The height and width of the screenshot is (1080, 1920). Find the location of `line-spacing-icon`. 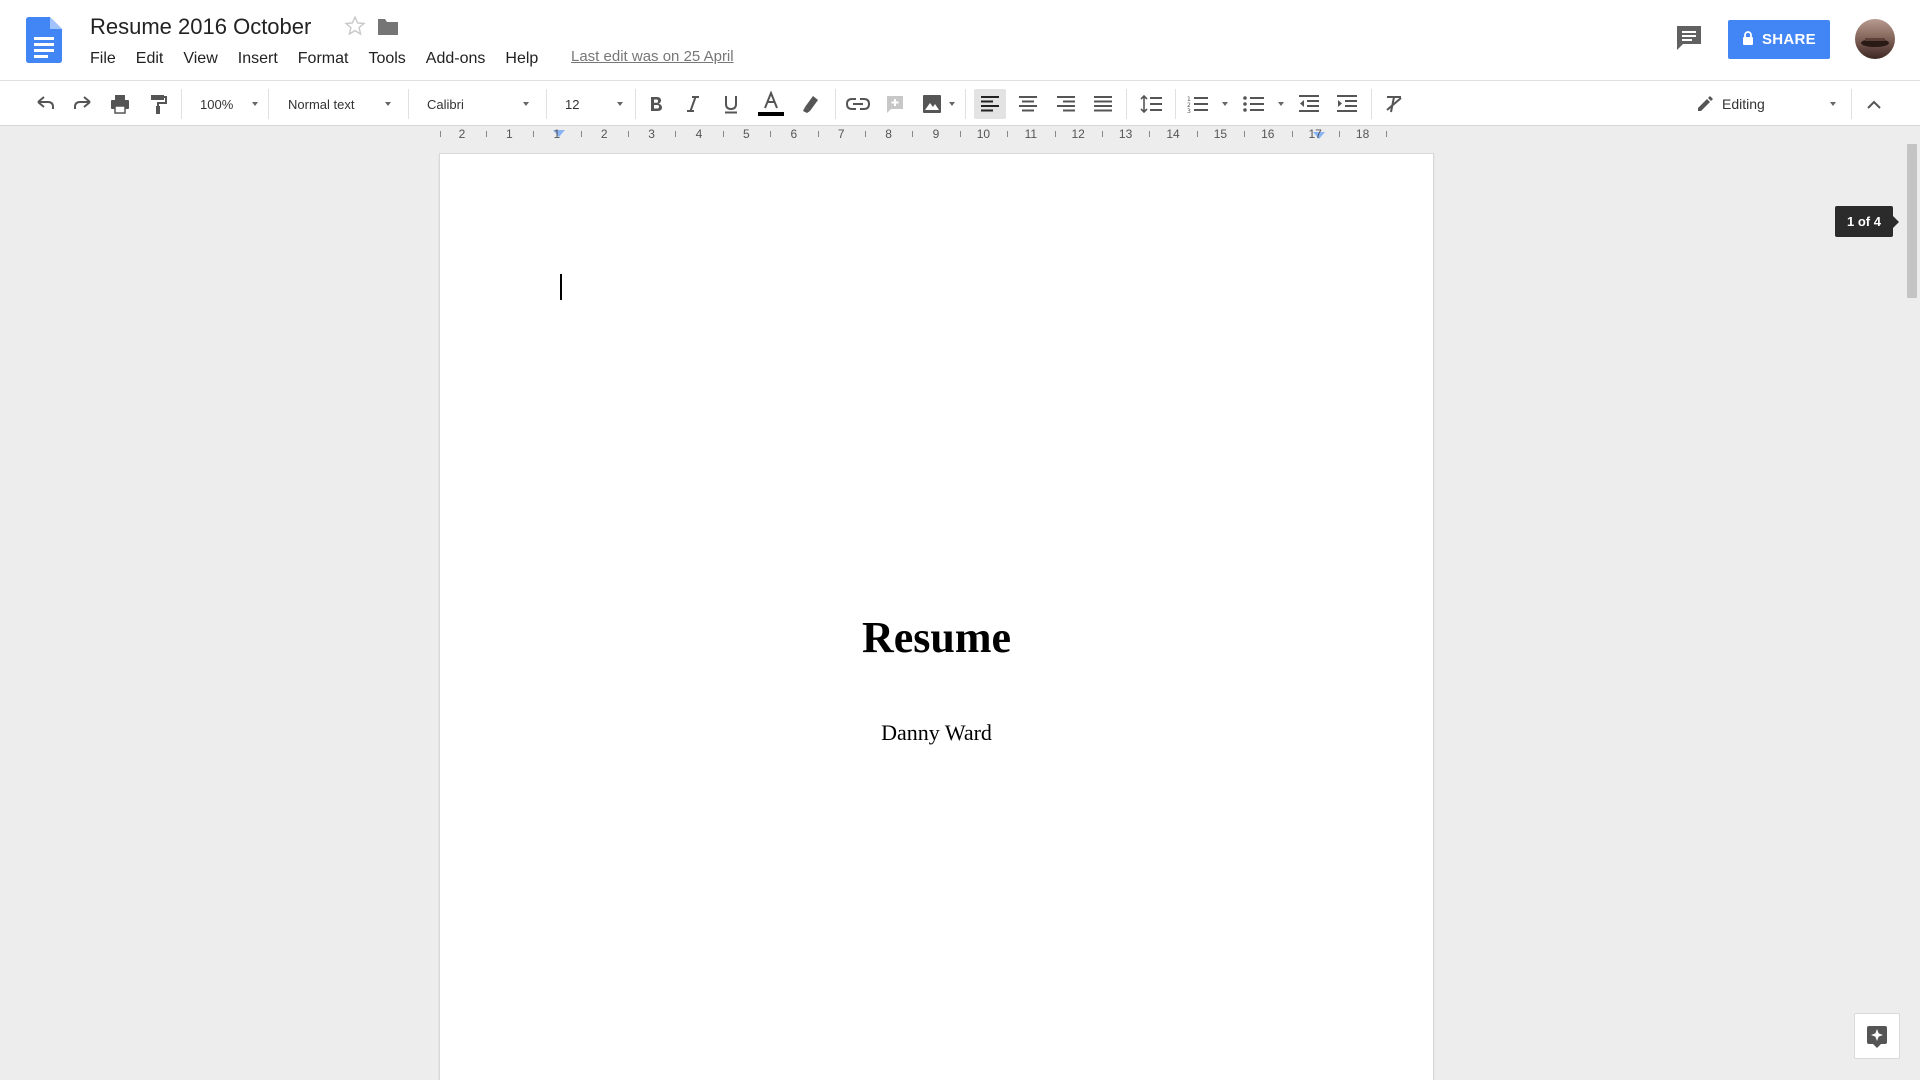

line-spacing-icon is located at coordinates (1151, 104).